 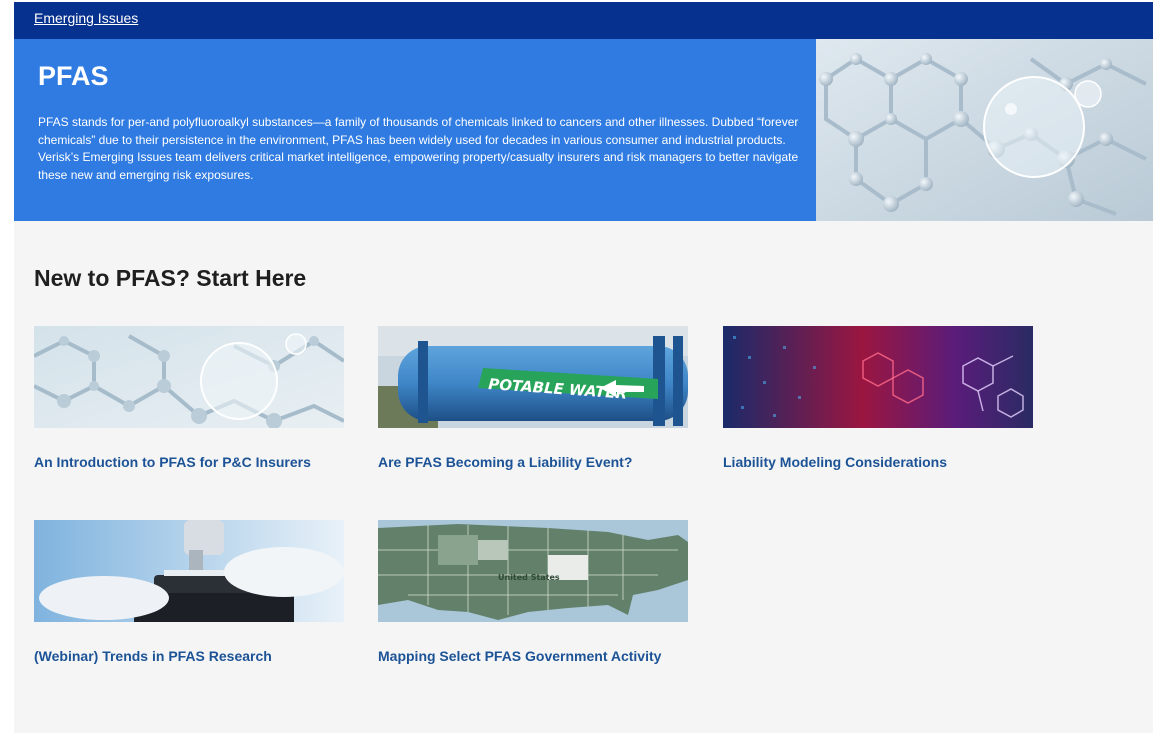 What do you see at coordinates (189, 377) in the screenshot?
I see `card-thumbnail-molecule` at bounding box center [189, 377].